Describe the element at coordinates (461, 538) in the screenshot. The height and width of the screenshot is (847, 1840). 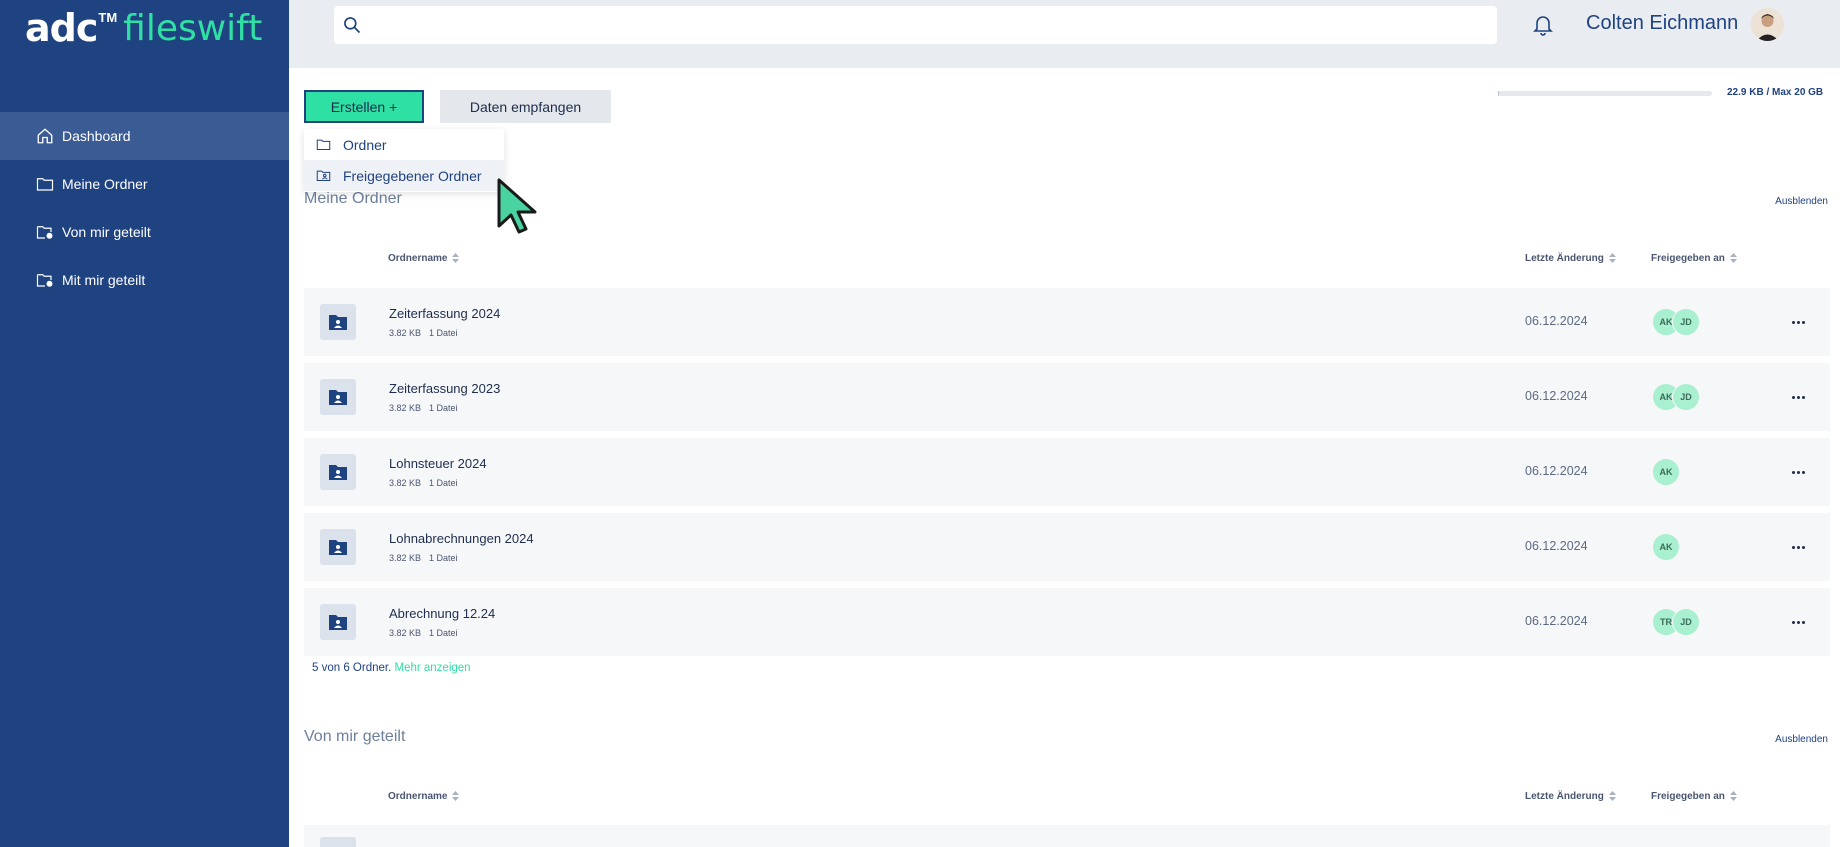
I see `folder-name: Lohnabrechnungen 2024` at that location.